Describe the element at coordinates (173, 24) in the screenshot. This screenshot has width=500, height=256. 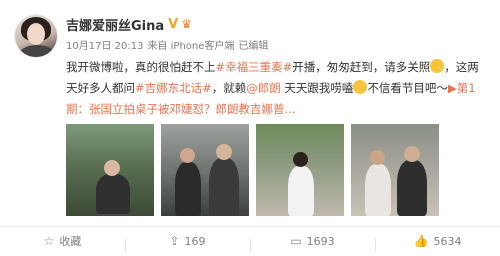
I see `verified-v-icon: V` at that location.